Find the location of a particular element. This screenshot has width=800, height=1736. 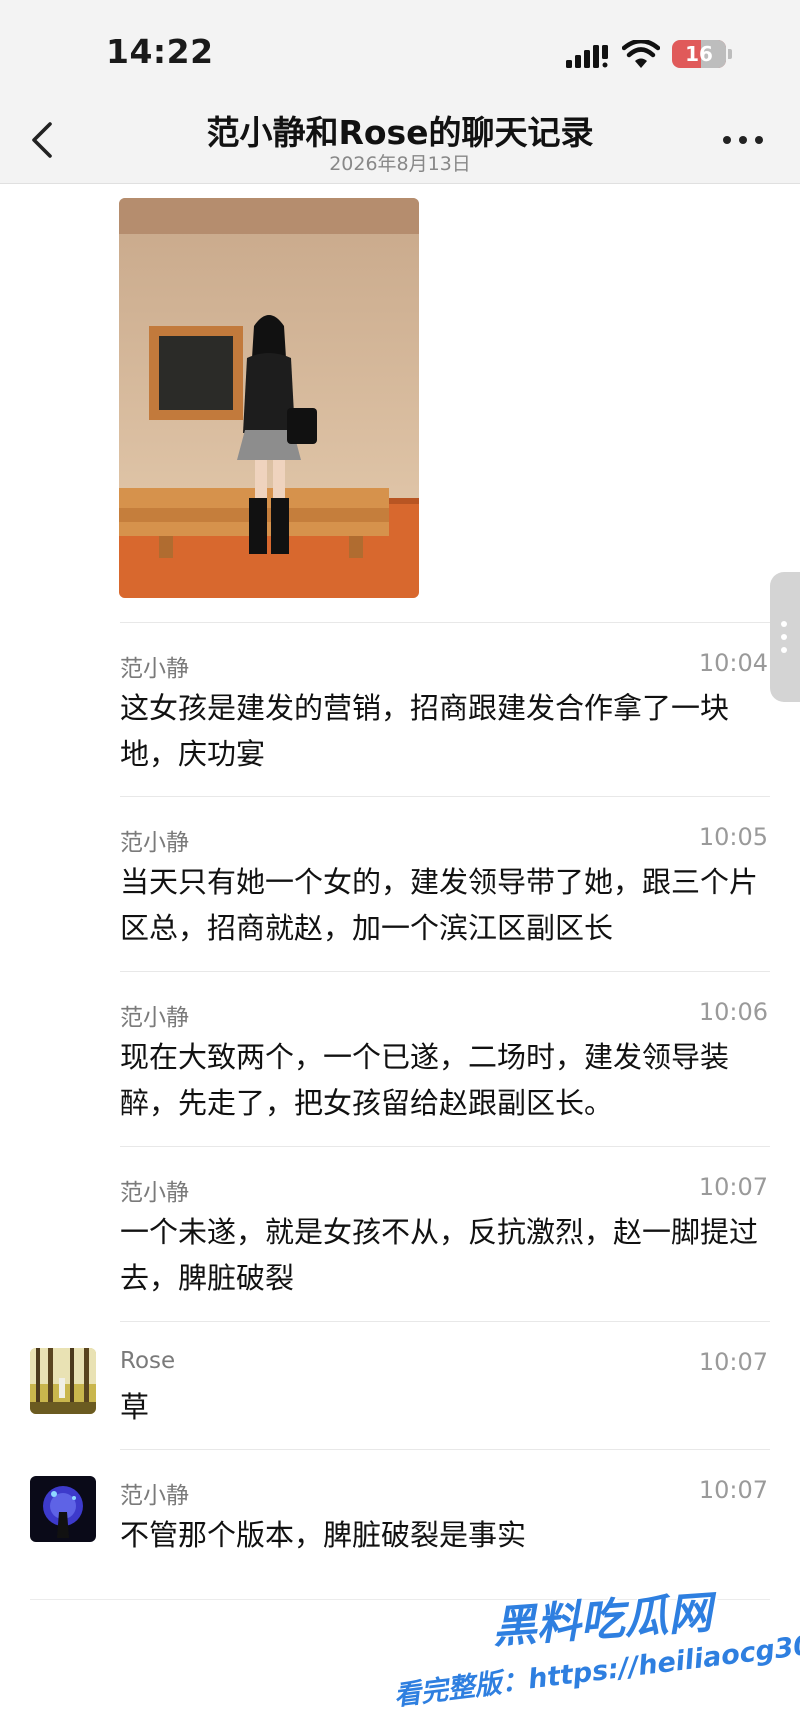

scroll-handle is located at coordinates (785, 637).